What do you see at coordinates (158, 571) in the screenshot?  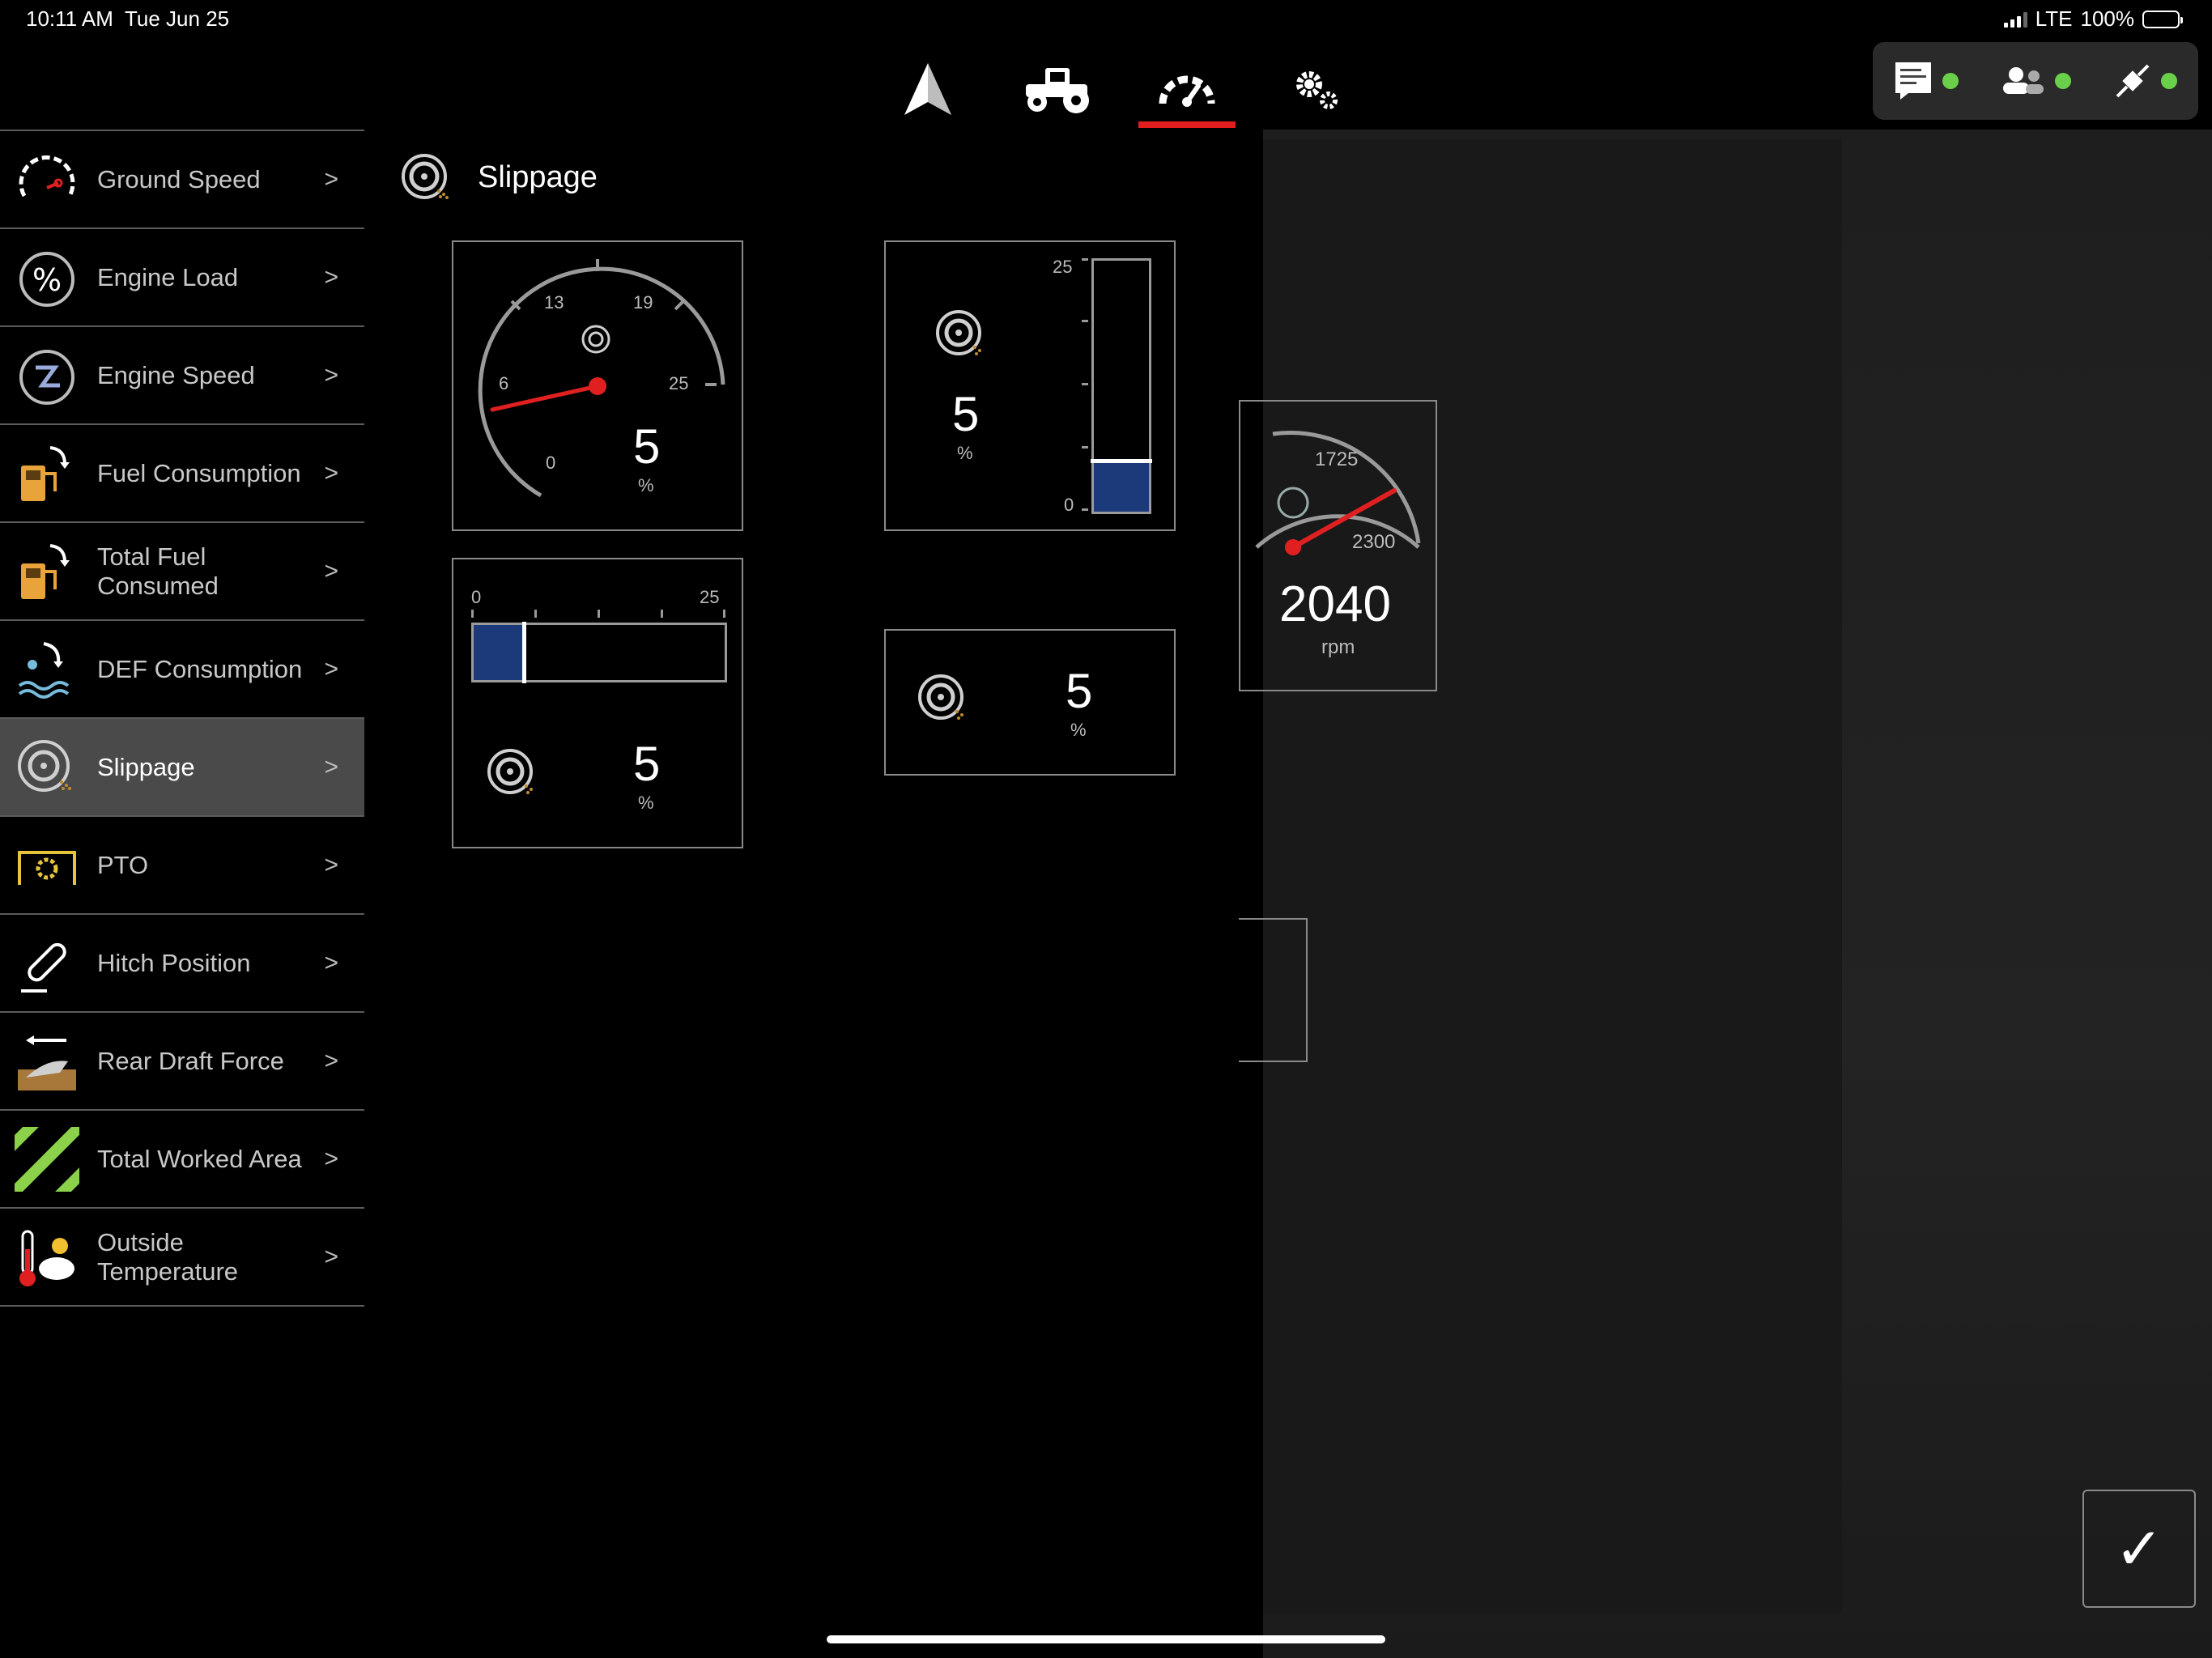 I see `sidebar-item-label: Total Fuel Consumed` at bounding box center [158, 571].